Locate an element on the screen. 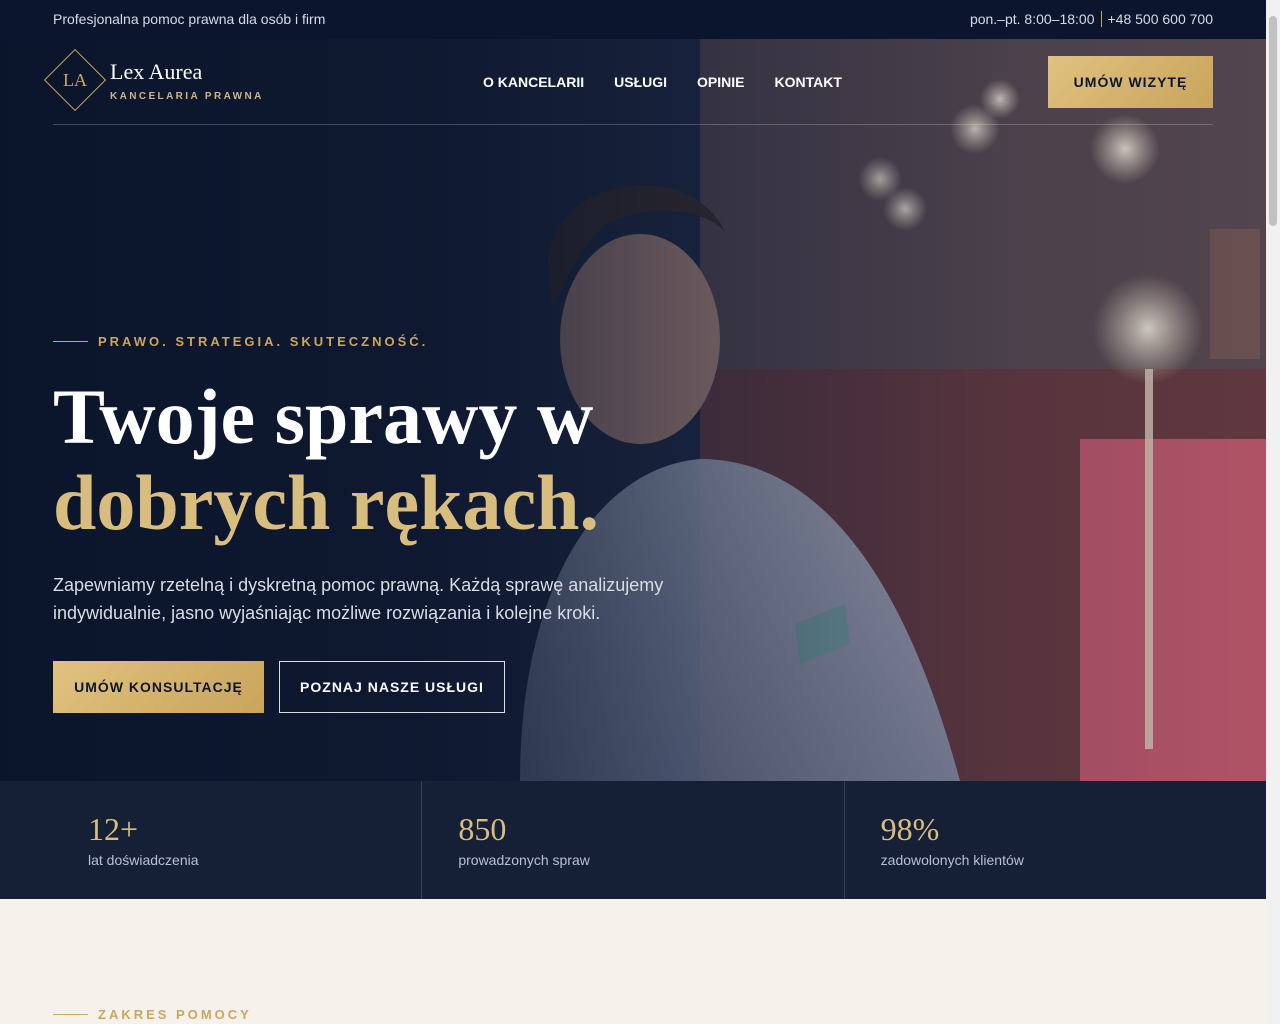 This screenshot has height=1024, width=1280. main-nav: O KANCELARII USŁUGI OPINIE KONTAKT is located at coordinates (662, 82).